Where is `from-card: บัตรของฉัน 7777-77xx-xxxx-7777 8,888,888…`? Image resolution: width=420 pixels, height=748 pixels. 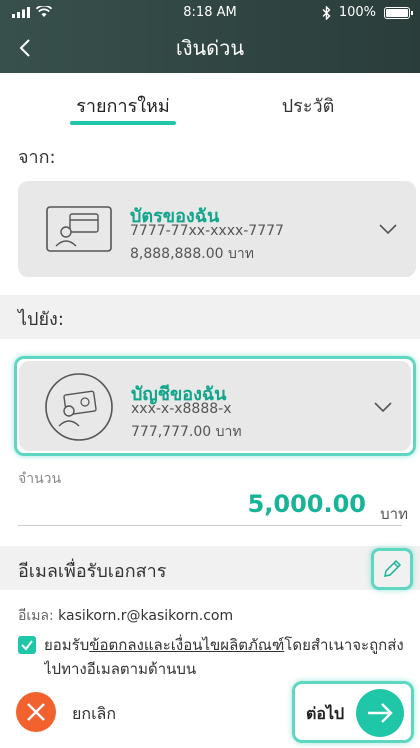 from-card: บัตรของฉัน 7777-77xx-xxxx-7777 8,888,888… is located at coordinates (217, 229).